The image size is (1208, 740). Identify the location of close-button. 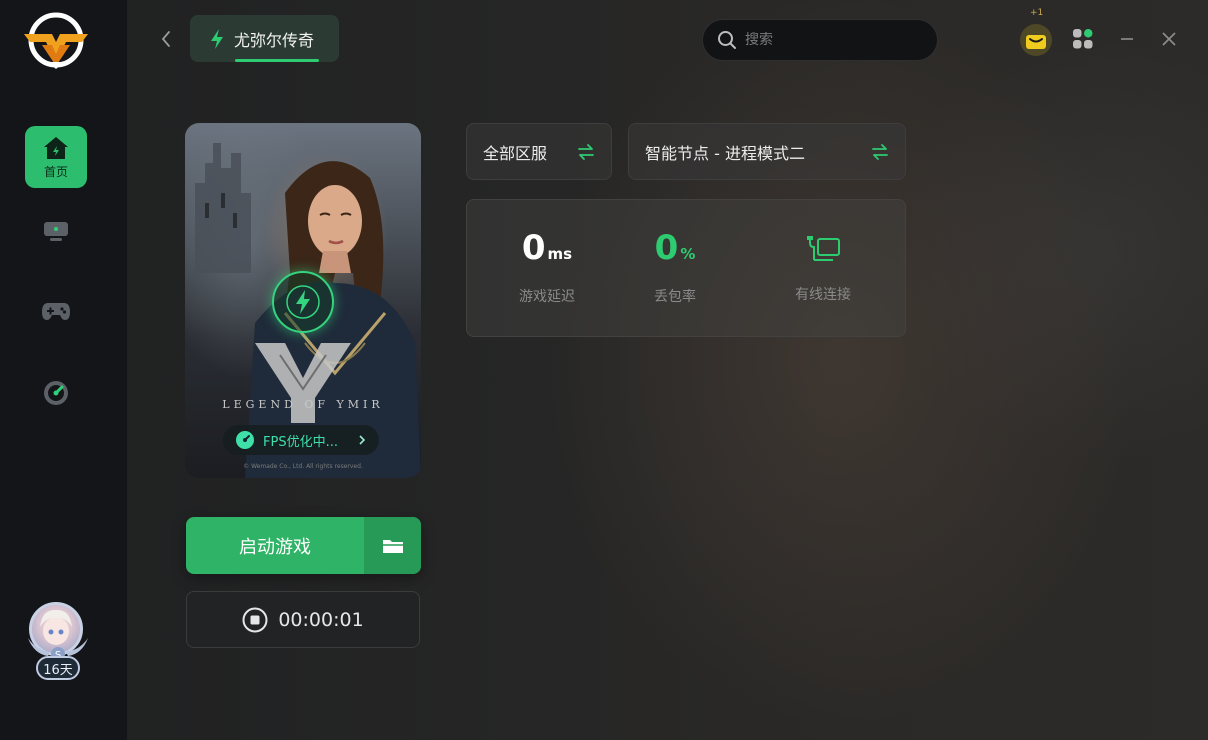
(1169, 39).